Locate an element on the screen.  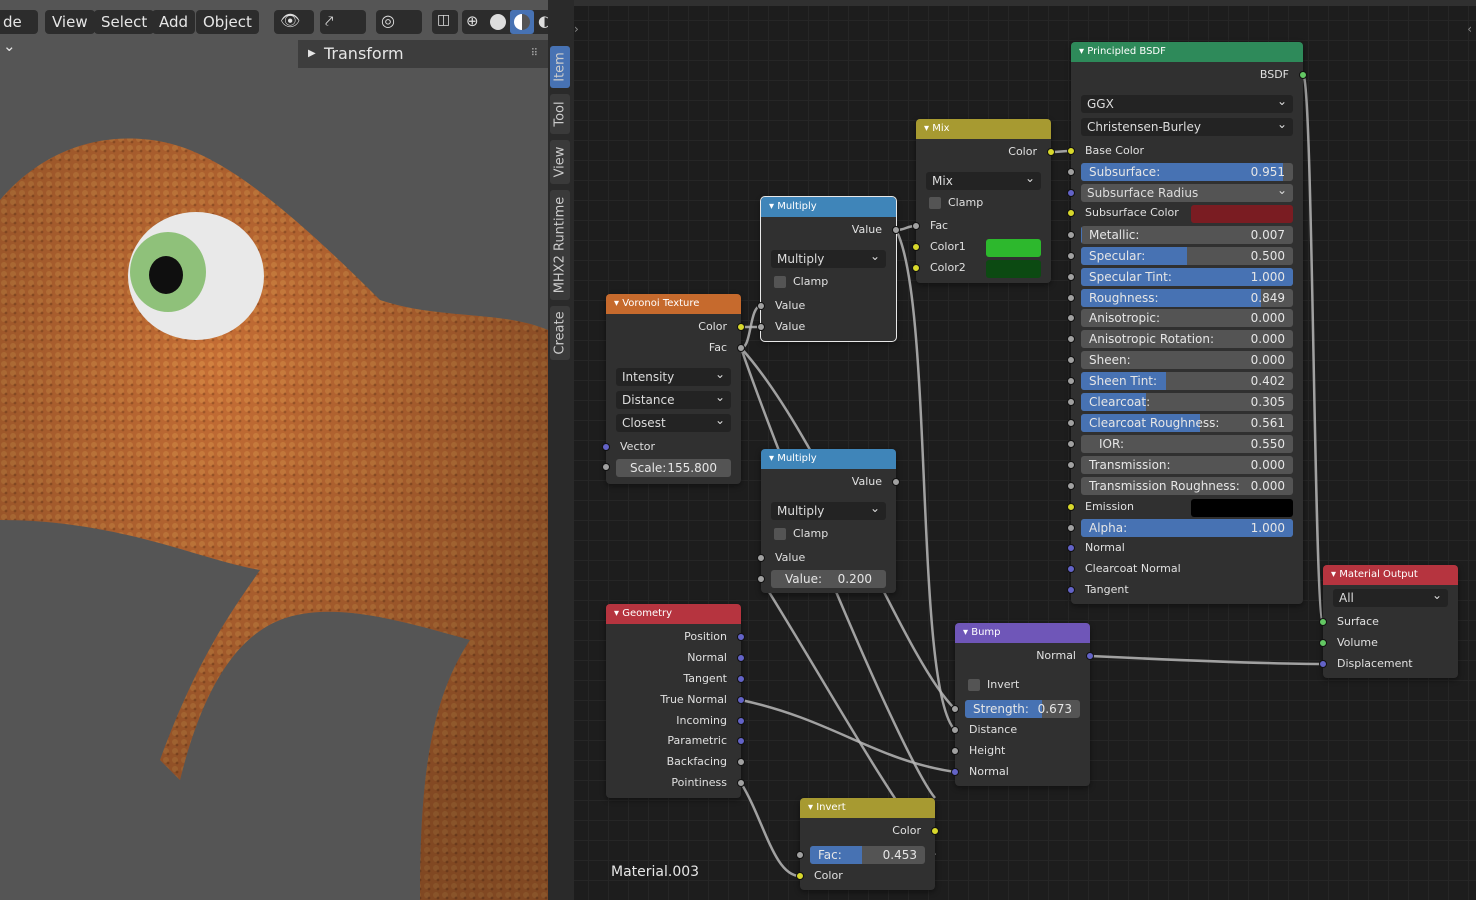
solid-shading-icon is located at coordinates (498, 22).